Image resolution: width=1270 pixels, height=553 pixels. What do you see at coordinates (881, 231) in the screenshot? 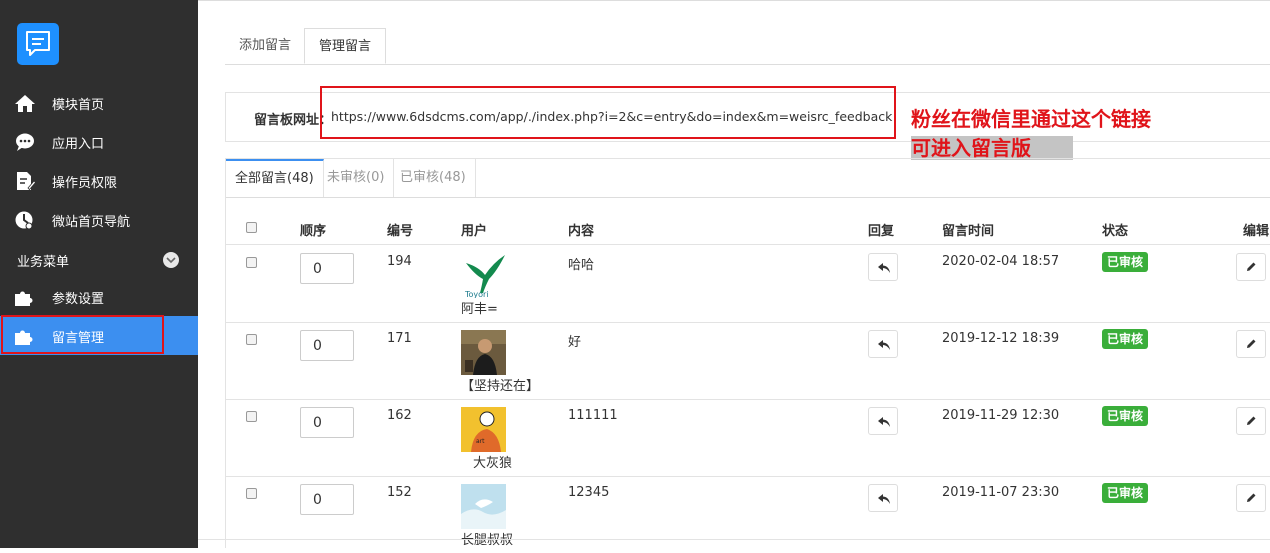
I see `header-reply: 回复` at bounding box center [881, 231].